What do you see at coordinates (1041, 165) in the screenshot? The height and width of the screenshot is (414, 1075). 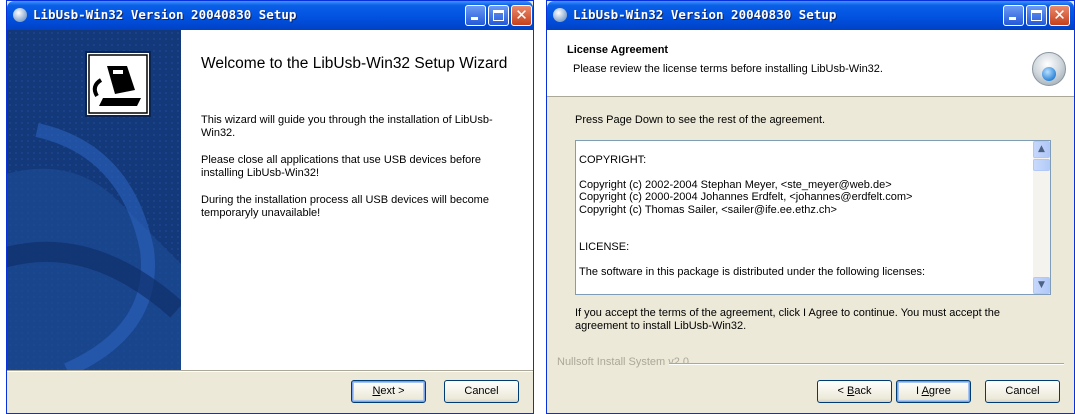 I see `scroll-thumb` at bounding box center [1041, 165].